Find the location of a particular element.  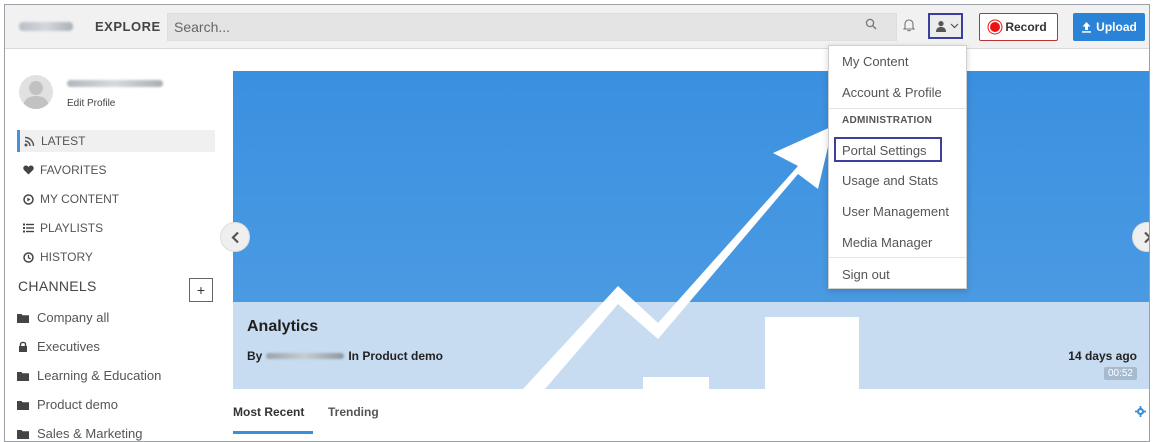

sidebar-item-label: MY CONTENT is located at coordinates (80, 199).